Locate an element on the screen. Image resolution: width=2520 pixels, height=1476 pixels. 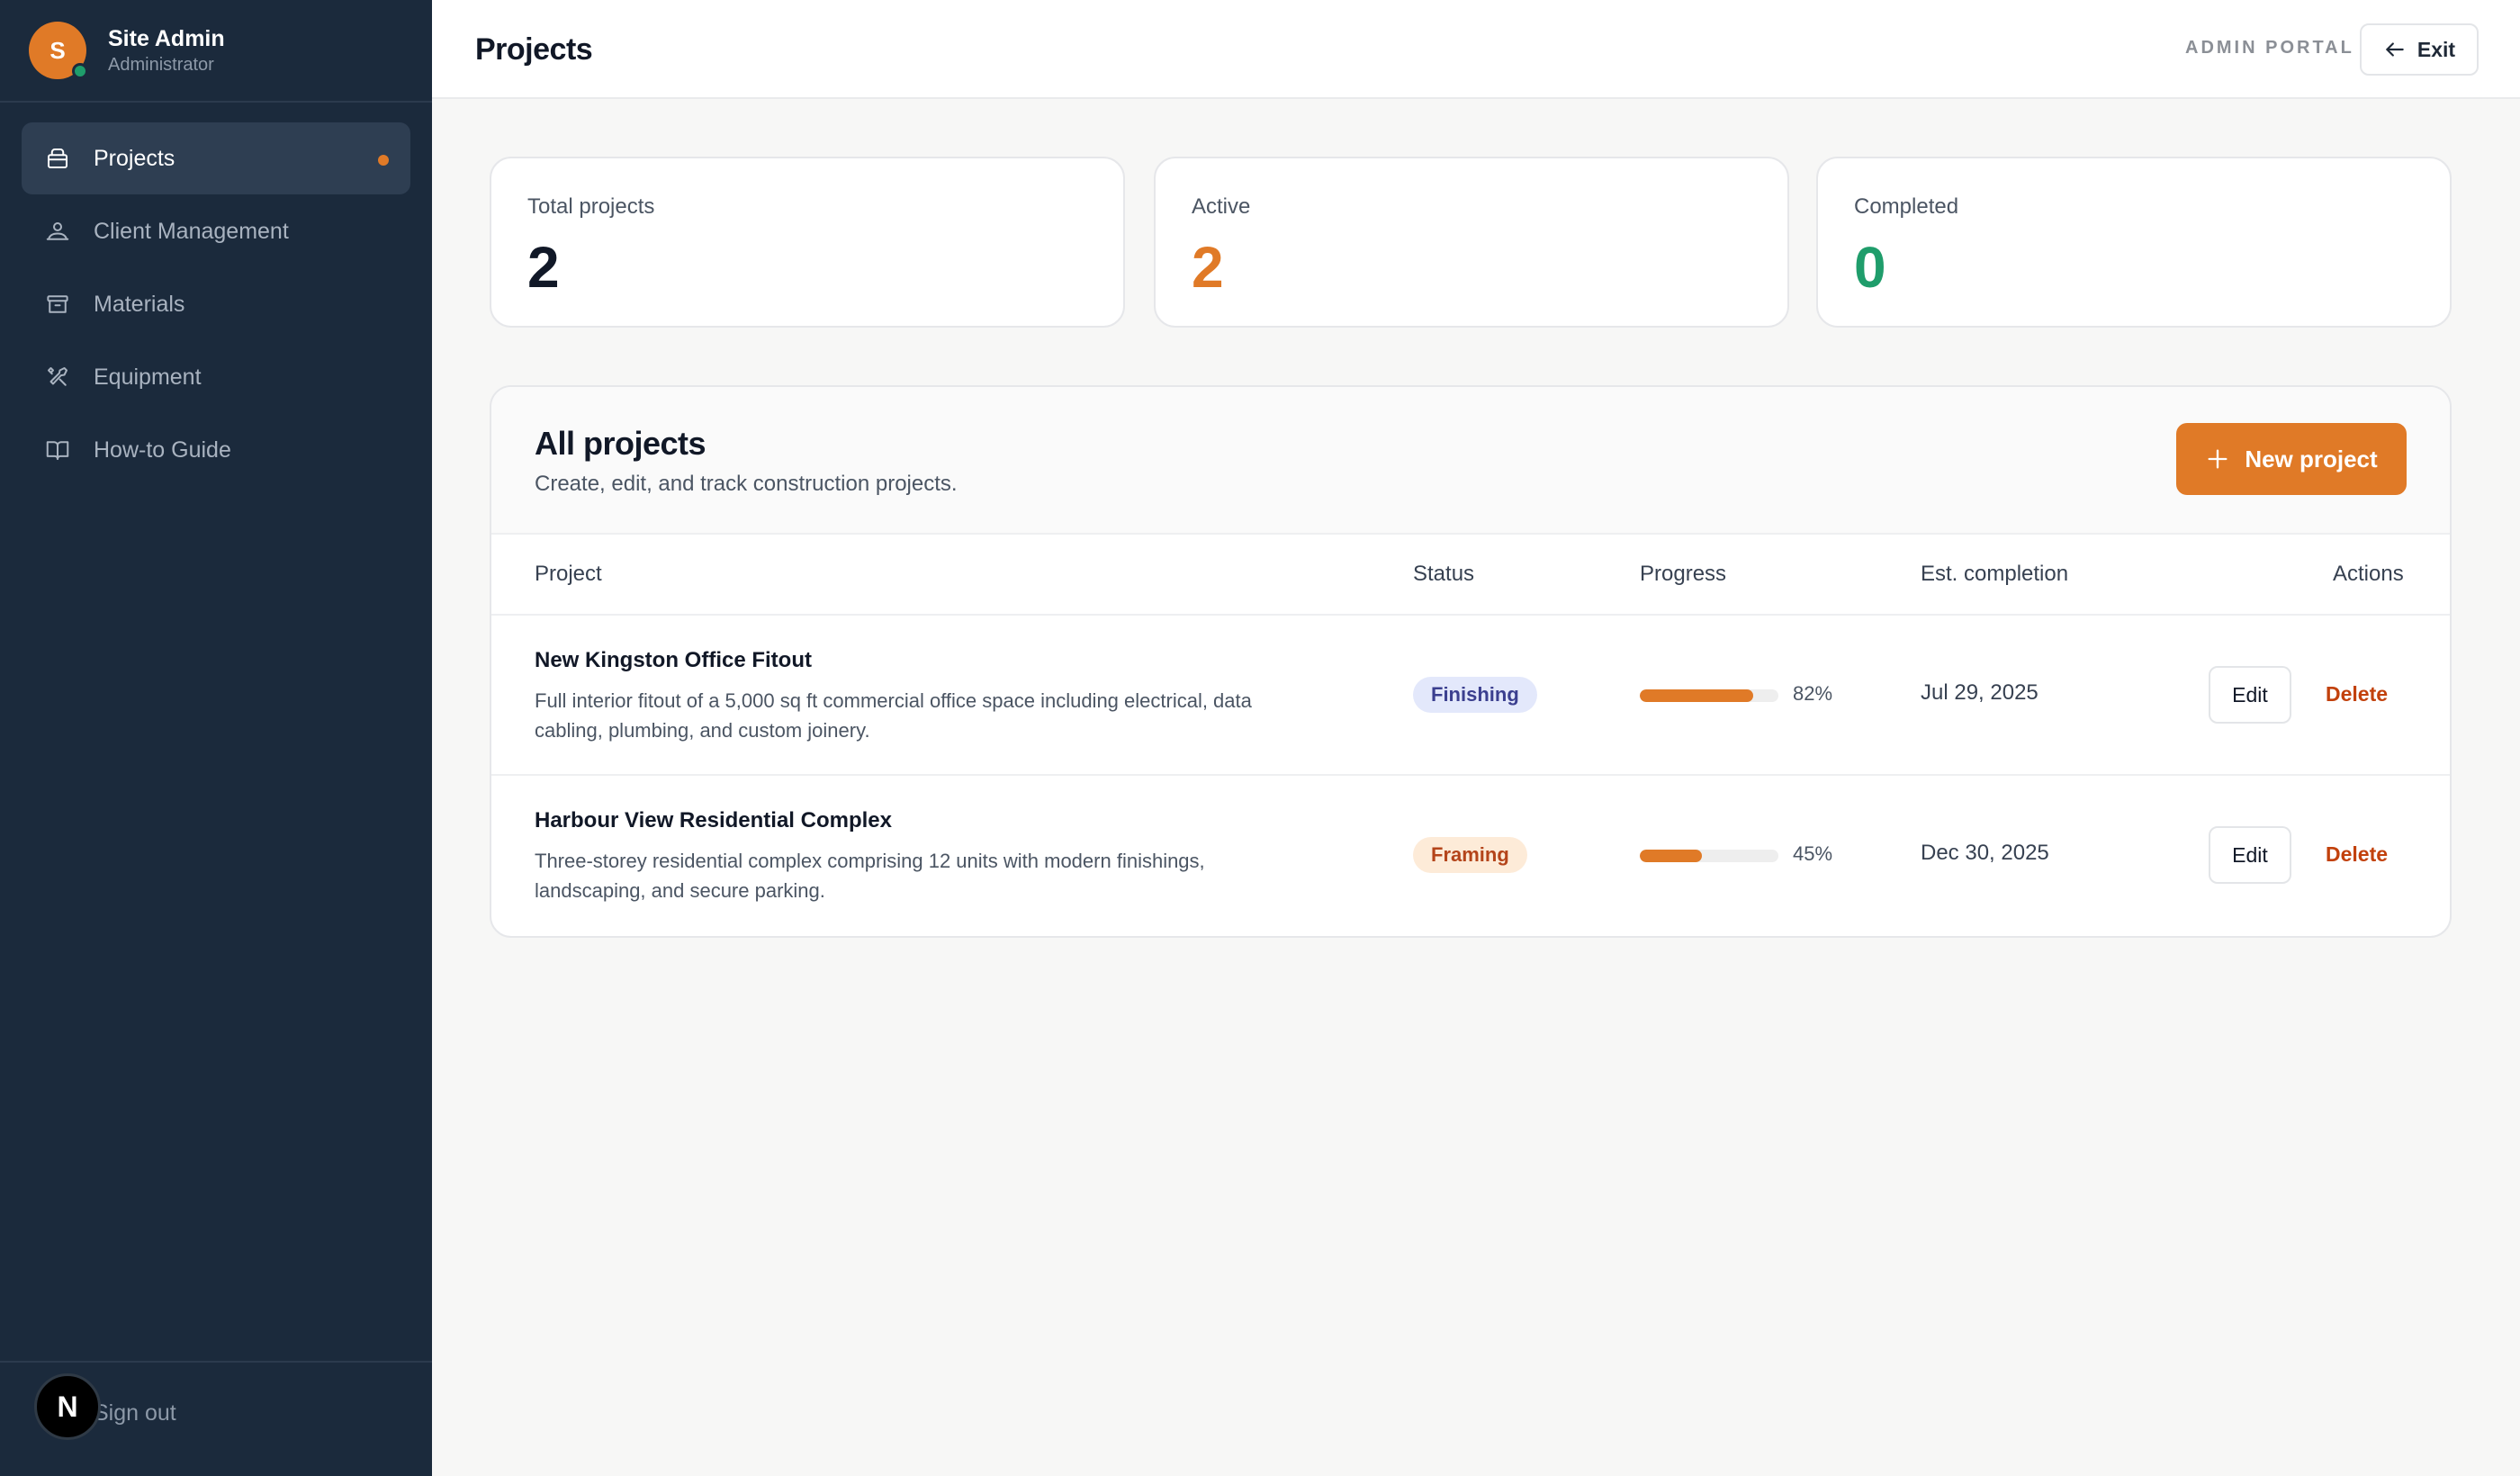
panel-title: All projects is located at coordinates (620, 443).